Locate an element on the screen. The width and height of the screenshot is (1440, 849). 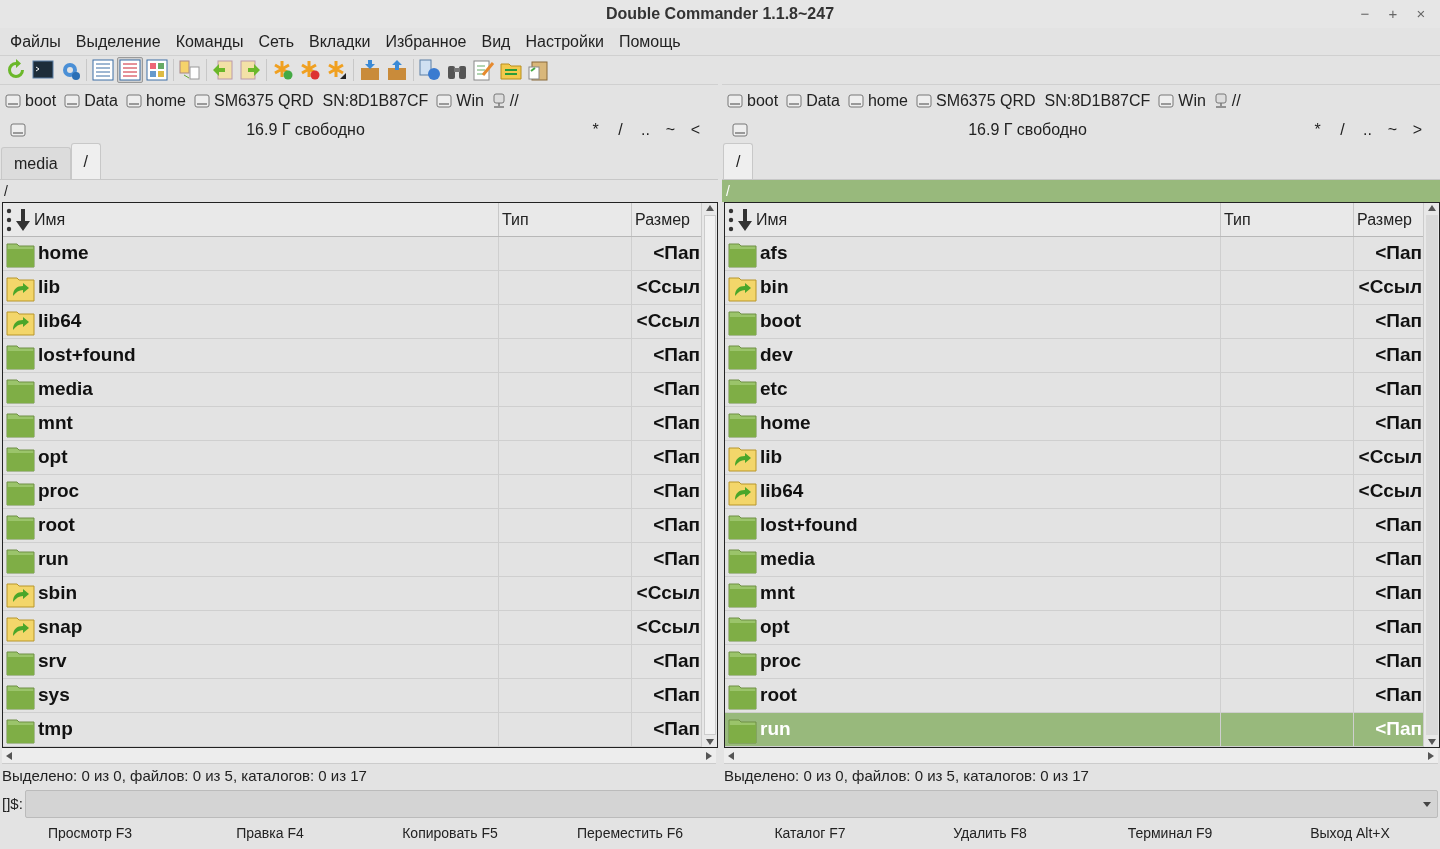
menu-item: Вид is located at coordinates (496, 41).